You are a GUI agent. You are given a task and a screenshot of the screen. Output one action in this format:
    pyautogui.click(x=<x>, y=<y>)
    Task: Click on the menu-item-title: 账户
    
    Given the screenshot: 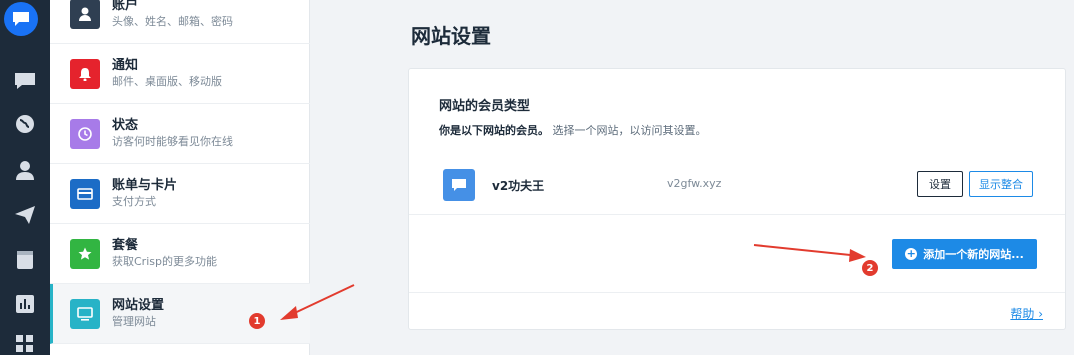 What is the action you would take?
    pyautogui.click(x=125, y=6)
    